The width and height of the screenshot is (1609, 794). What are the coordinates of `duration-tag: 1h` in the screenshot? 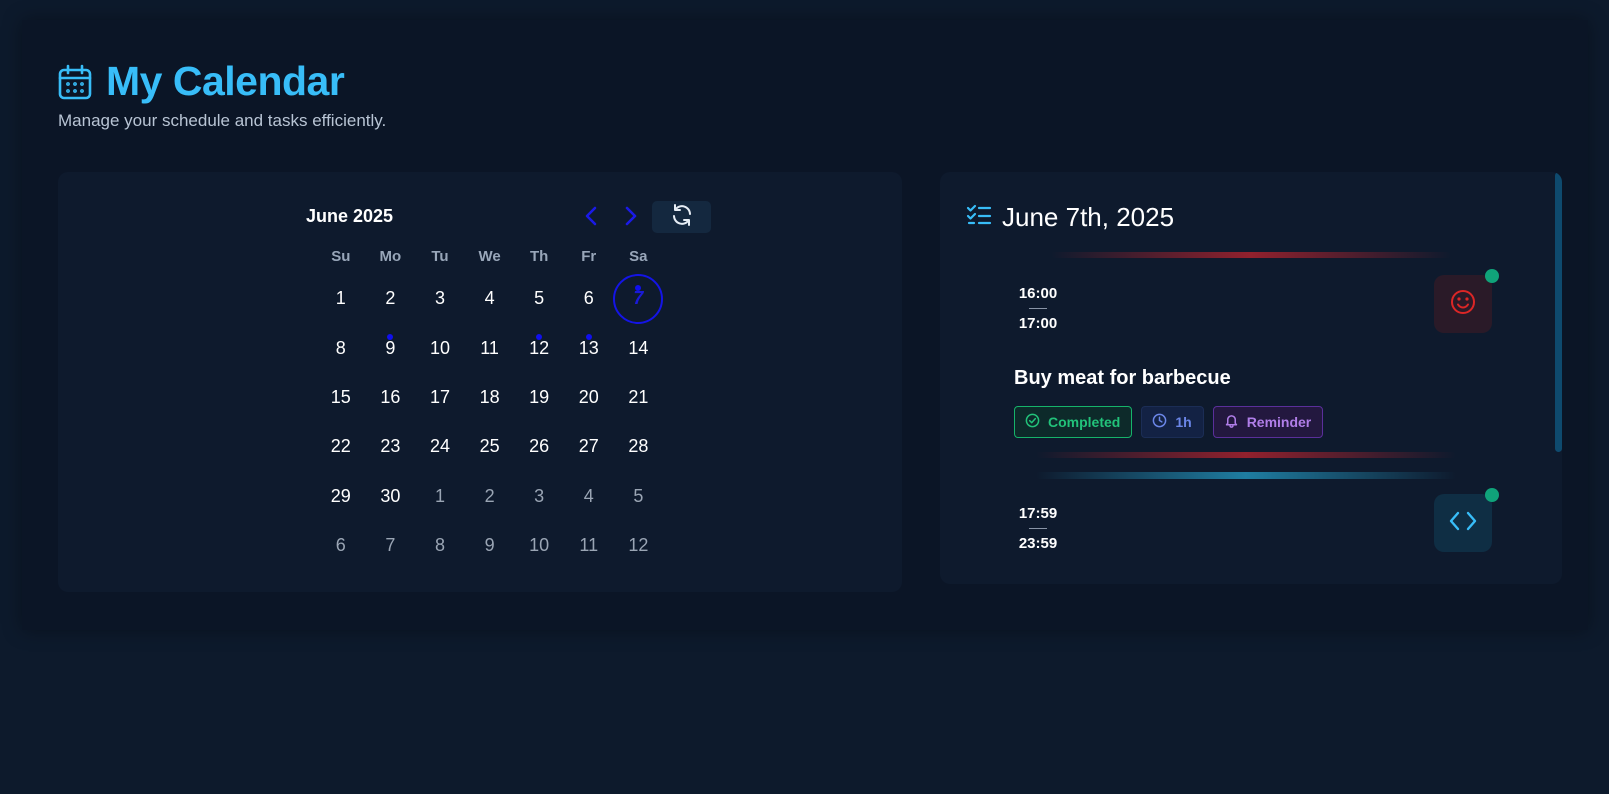 It's located at (1172, 422).